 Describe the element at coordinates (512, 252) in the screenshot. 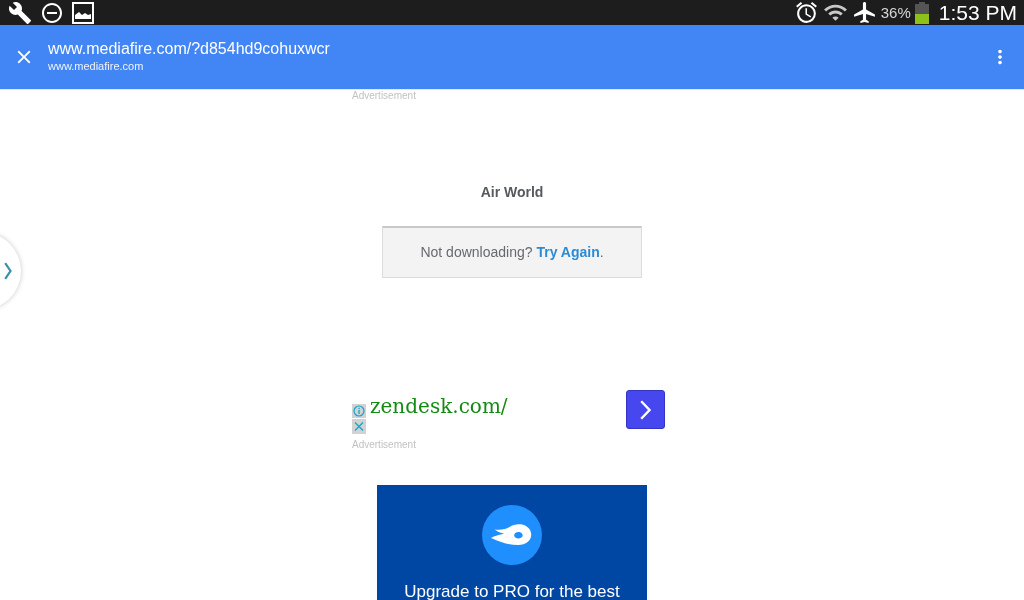

I see `retry-message: Not downloading? Try Again.` at that location.